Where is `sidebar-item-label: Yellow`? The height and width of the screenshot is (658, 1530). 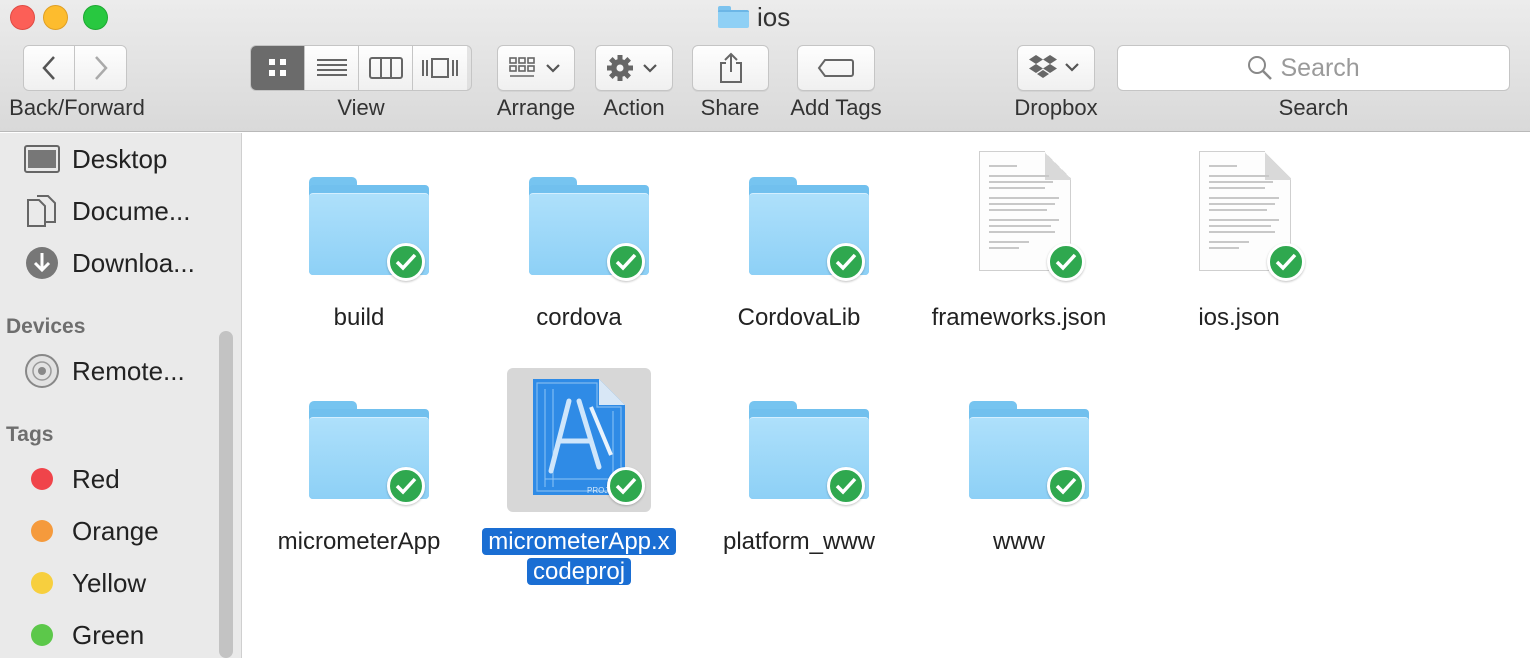 sidebar-item-label: Yellow is located at coordinates (109, 582).